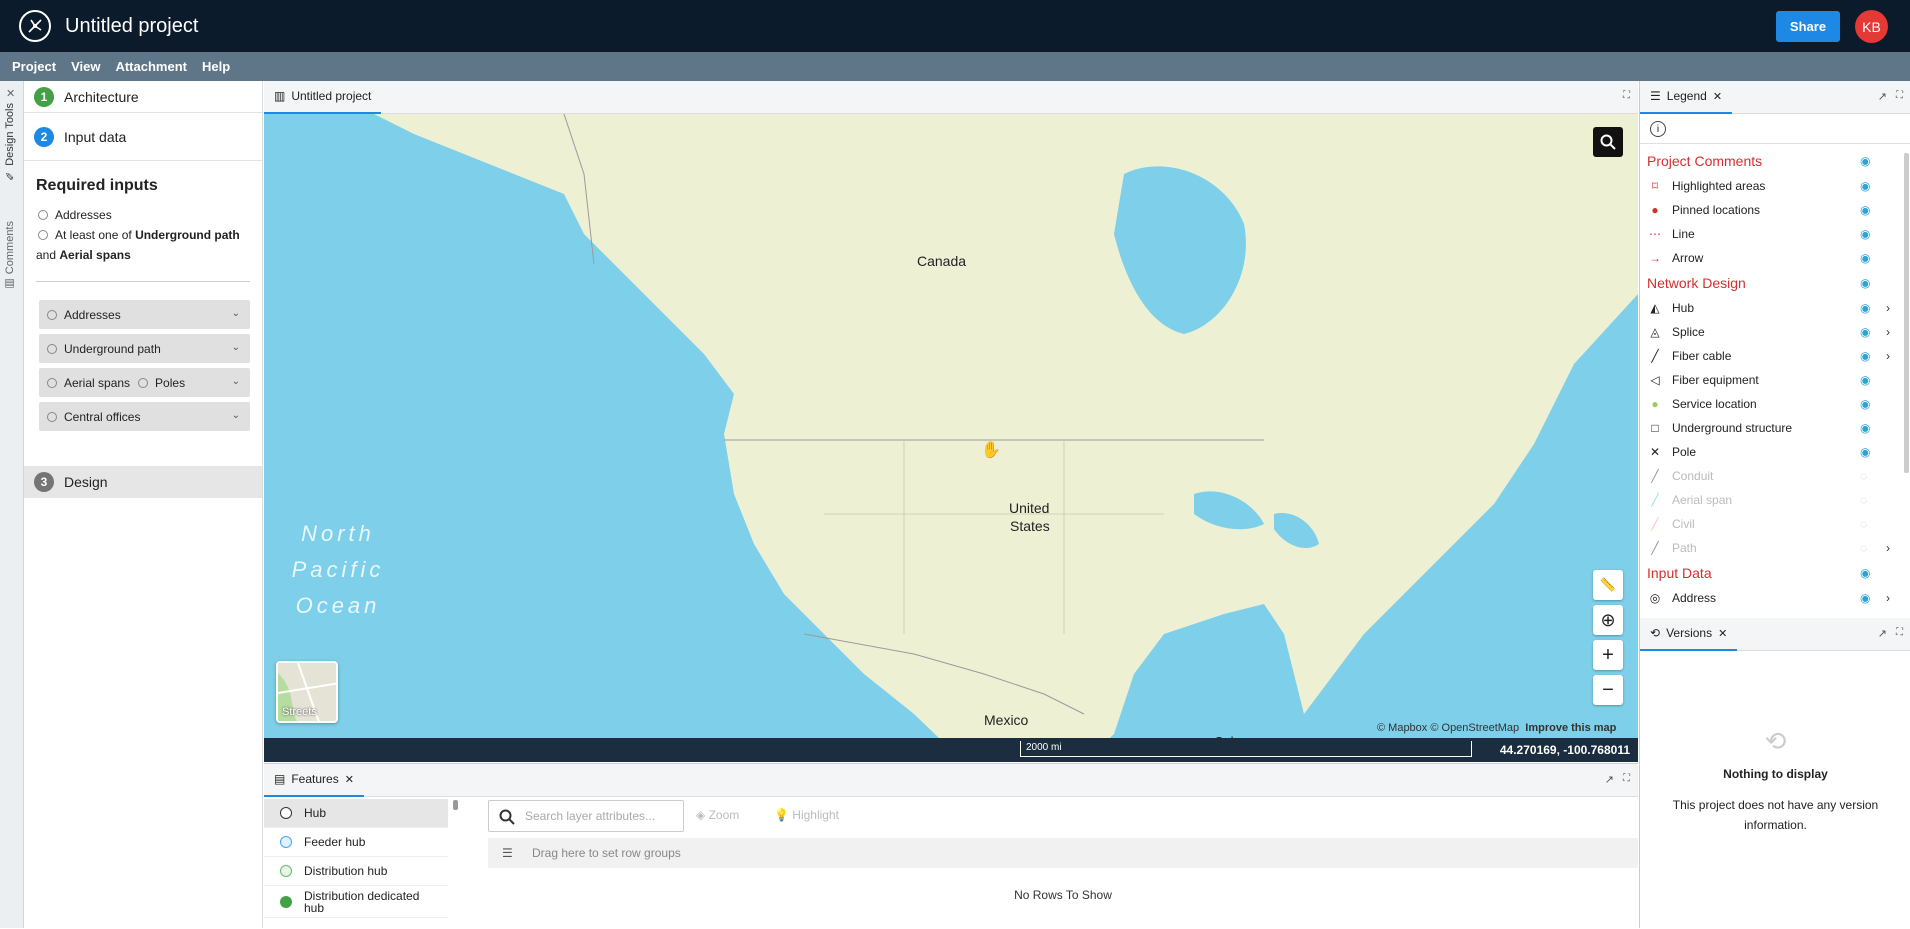  What do you see at coordinates (216, 66) in the screenshot?
I see `menu-help: Help` at bounding box center [216, 66].